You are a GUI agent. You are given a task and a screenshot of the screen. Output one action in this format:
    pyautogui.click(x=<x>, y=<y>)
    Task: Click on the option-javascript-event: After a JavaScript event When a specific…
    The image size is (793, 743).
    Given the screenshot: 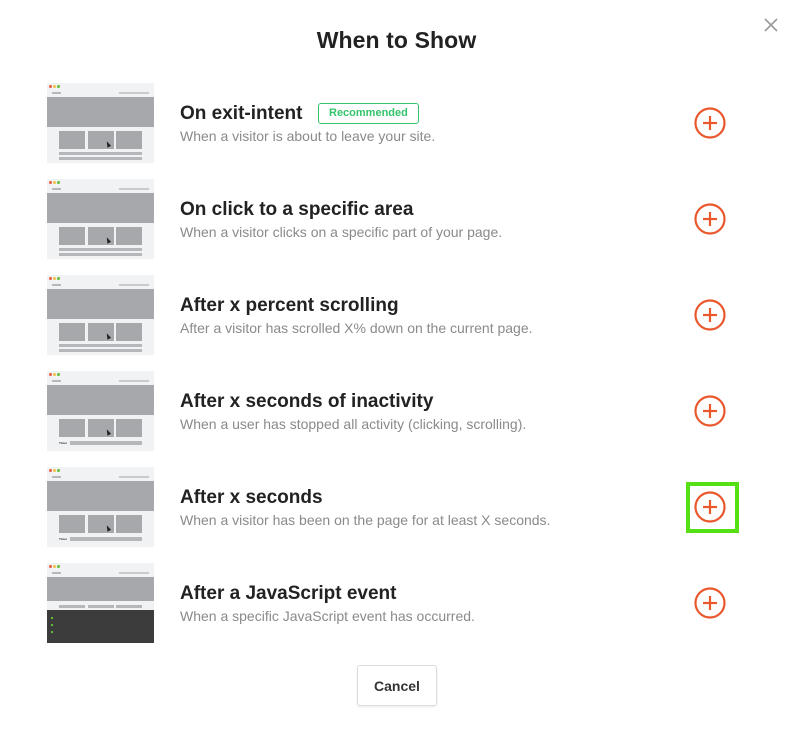 What is the action you would take?
    pyautogui.click(x=396, y=603)
    